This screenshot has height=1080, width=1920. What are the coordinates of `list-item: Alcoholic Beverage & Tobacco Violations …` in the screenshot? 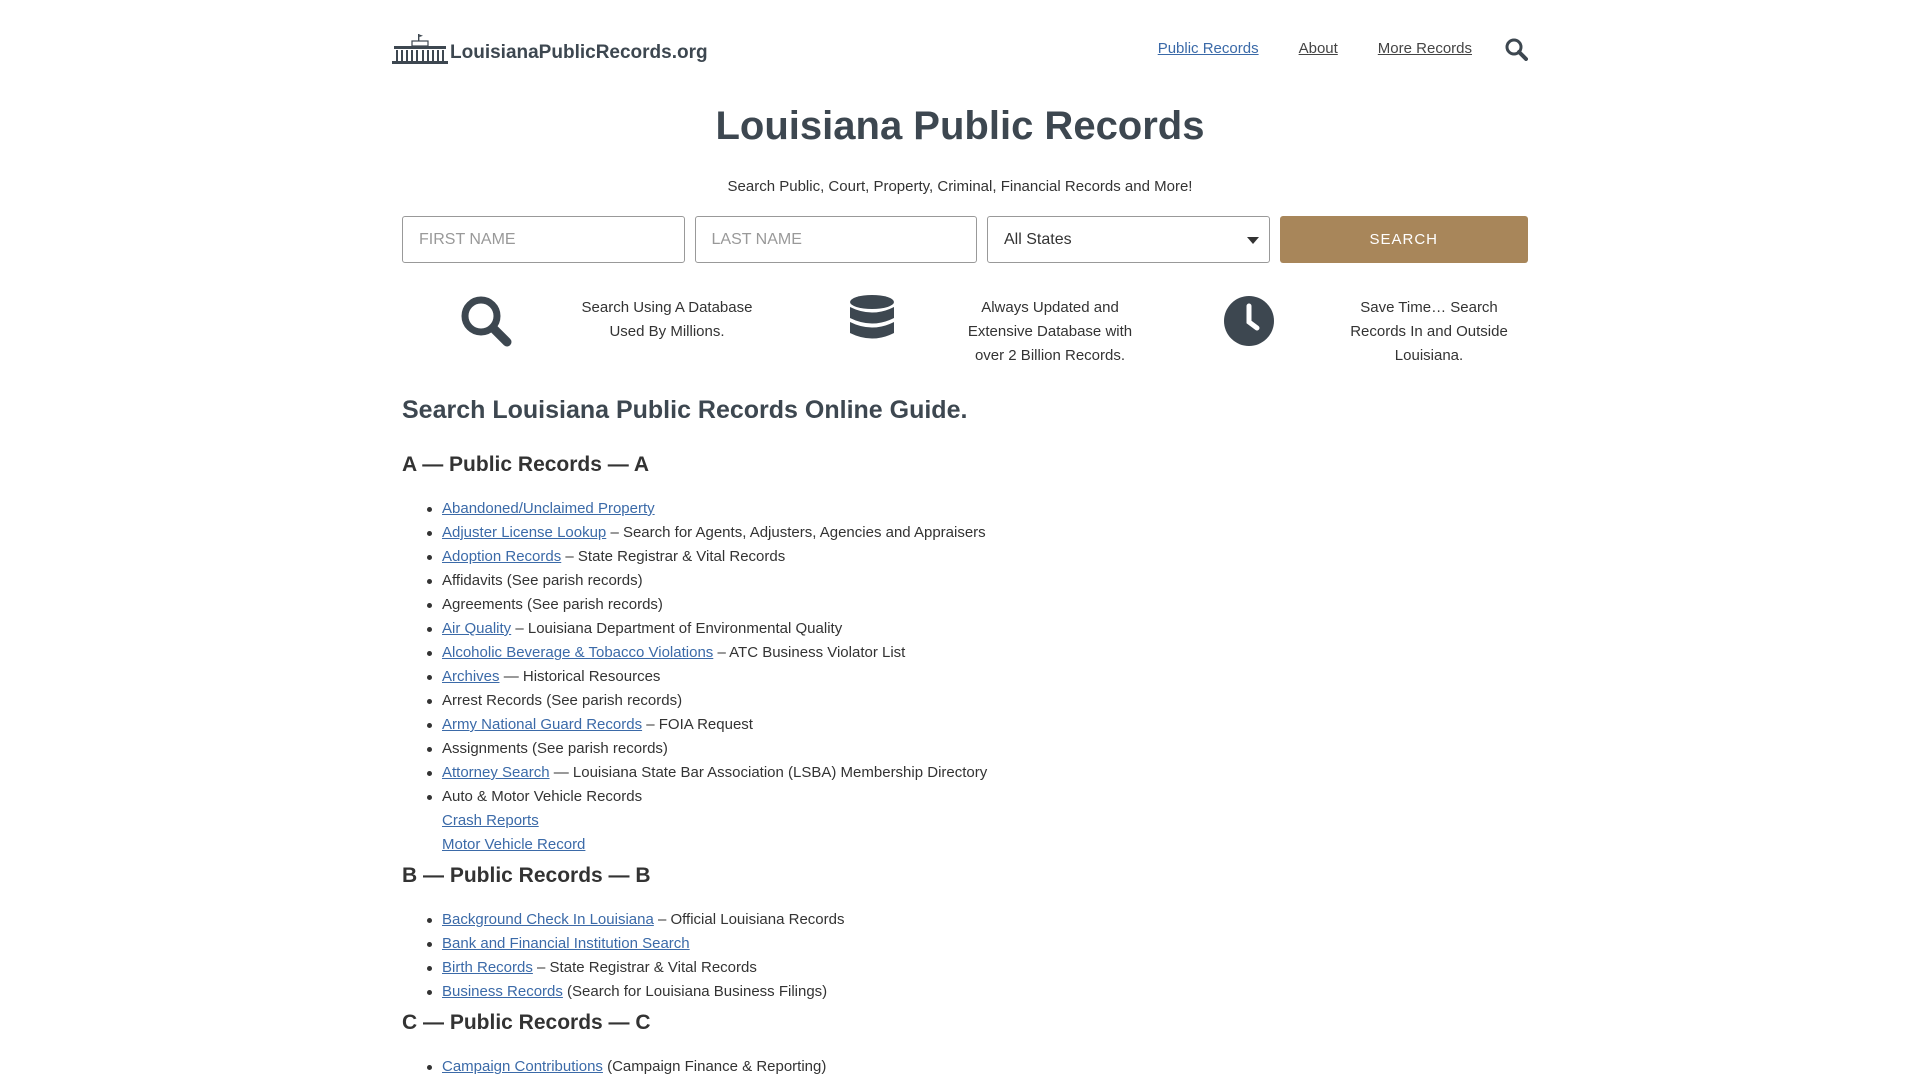 It's located at (706, 653).